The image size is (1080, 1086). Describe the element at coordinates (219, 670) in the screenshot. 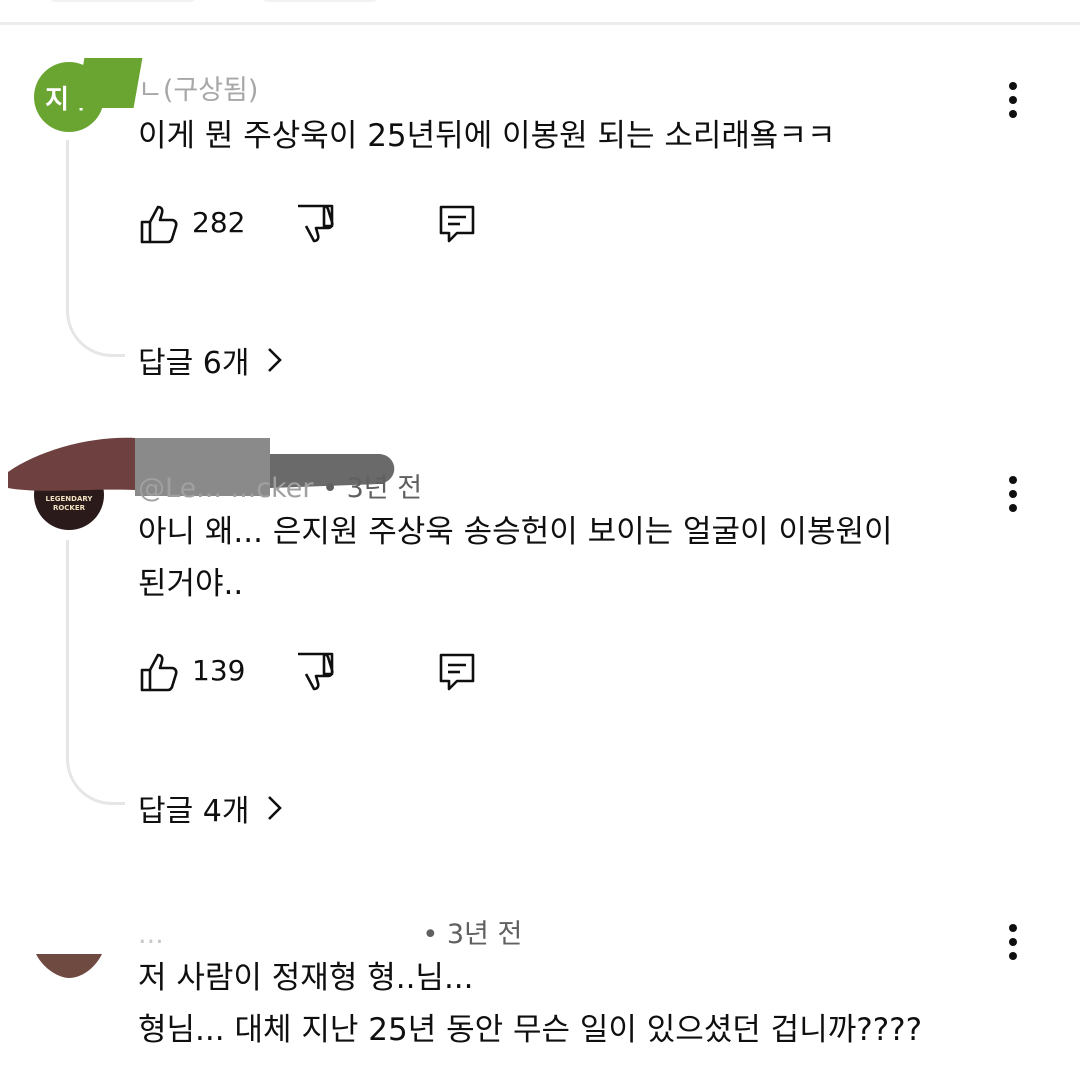

I see `like-count: 139` at that location.